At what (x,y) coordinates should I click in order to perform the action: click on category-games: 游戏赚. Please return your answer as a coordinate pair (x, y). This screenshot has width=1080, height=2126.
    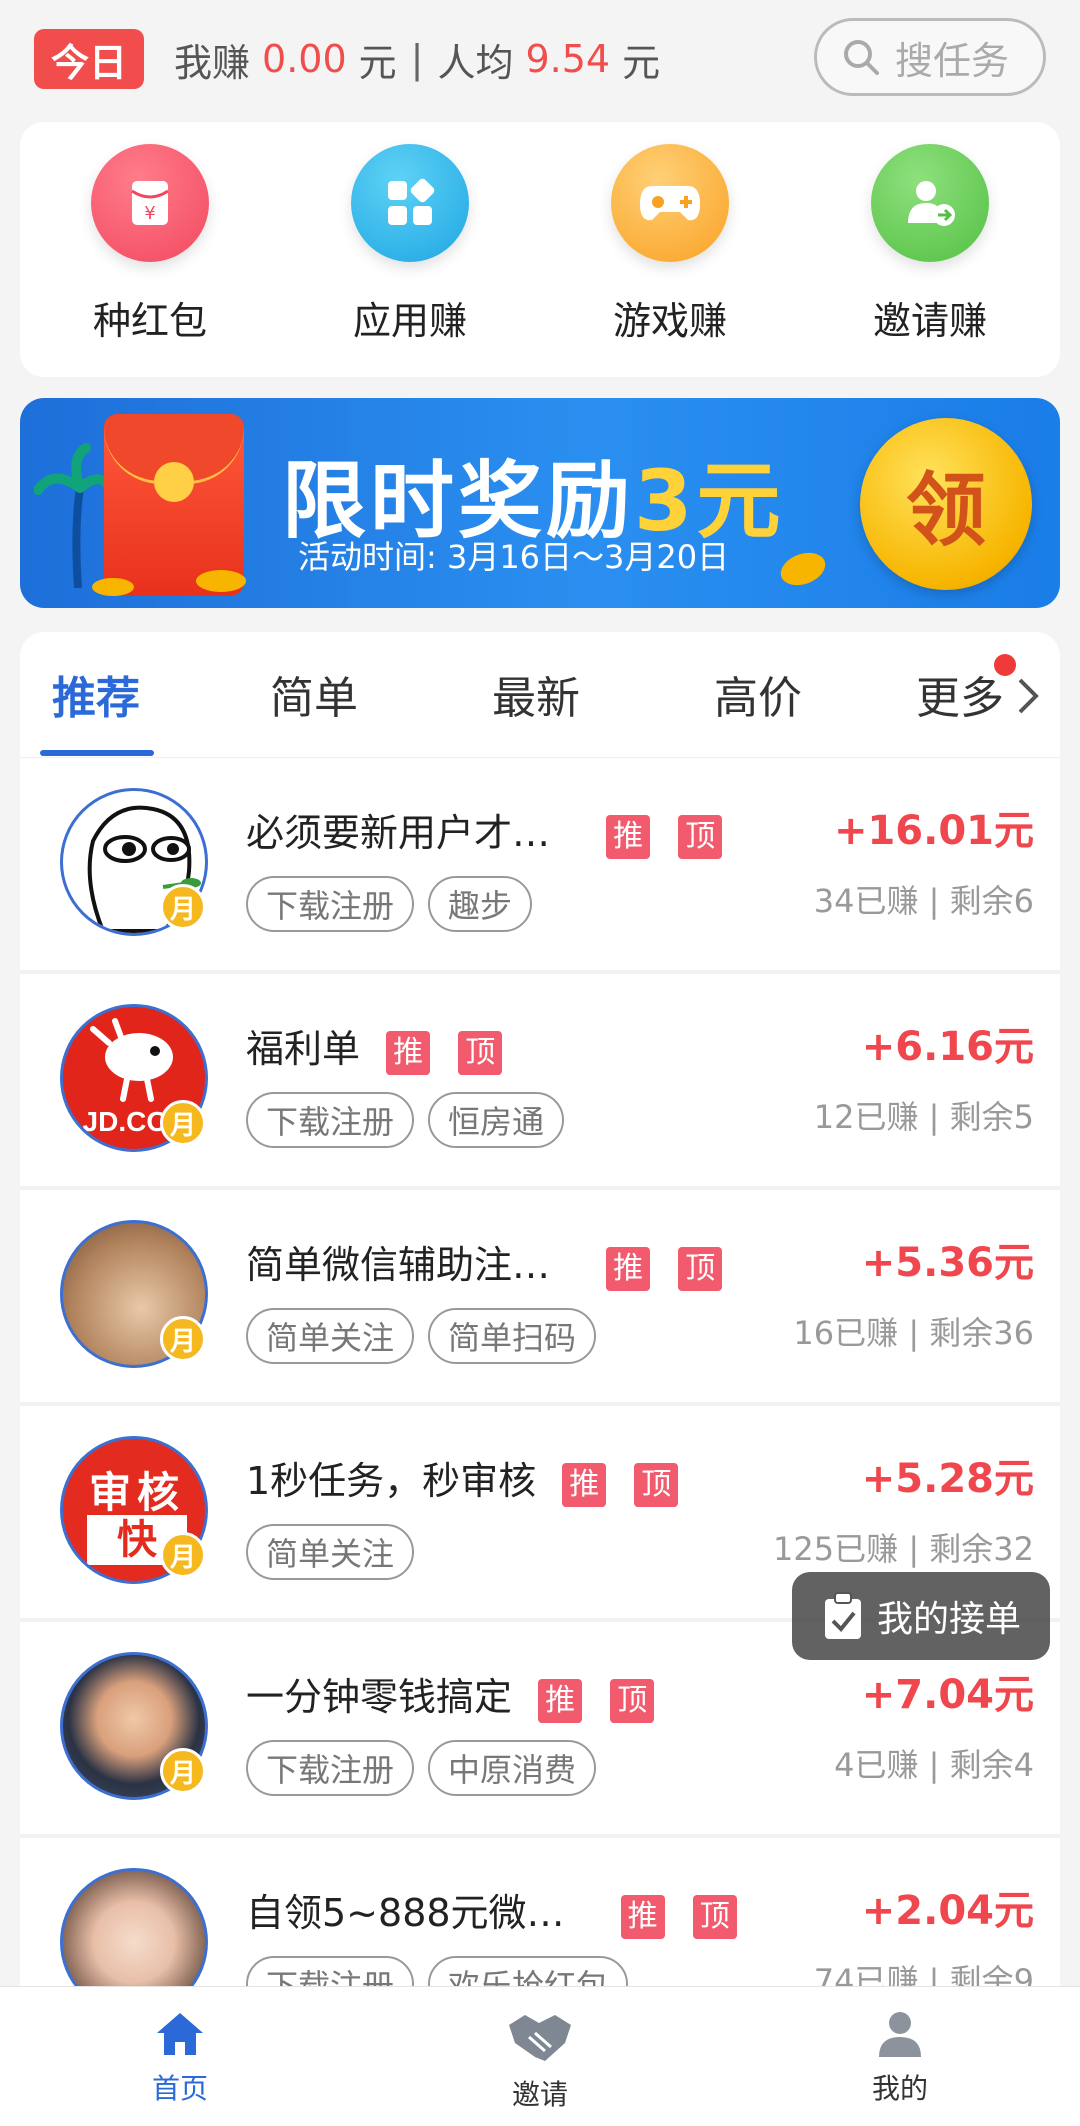
    Looking at the image, I should click on (670, 249).